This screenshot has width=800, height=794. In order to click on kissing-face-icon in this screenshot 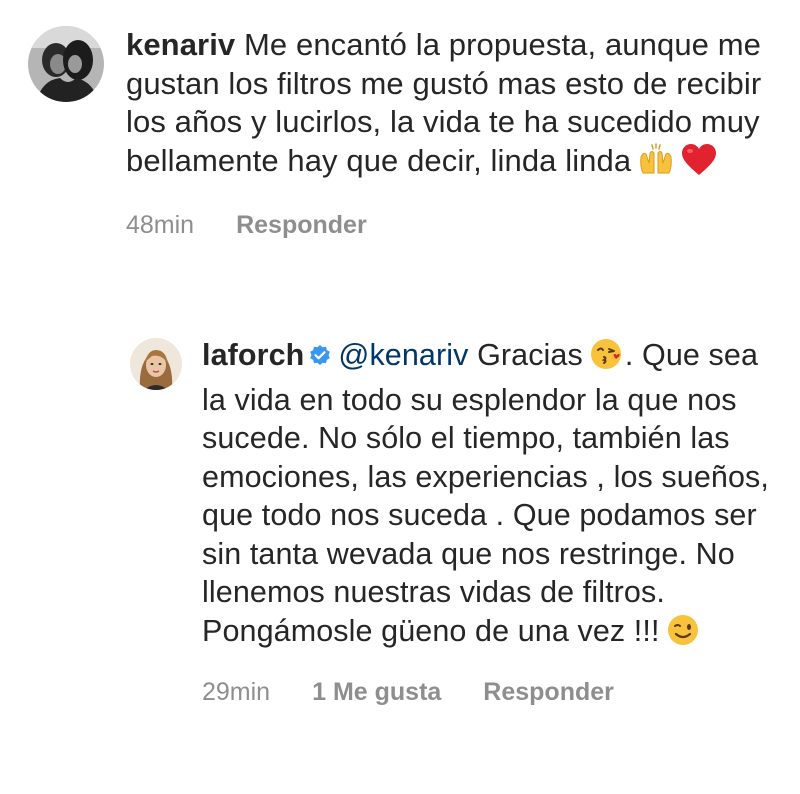, I will do `click(607, 359)`.